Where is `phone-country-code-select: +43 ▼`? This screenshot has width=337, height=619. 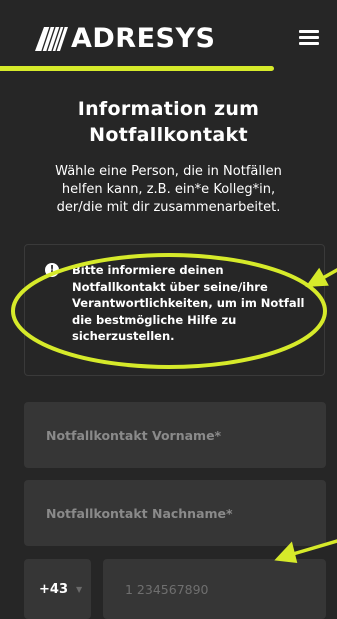
phone-country-code-select: +43 ▼ is located at coordinates (57, 589).